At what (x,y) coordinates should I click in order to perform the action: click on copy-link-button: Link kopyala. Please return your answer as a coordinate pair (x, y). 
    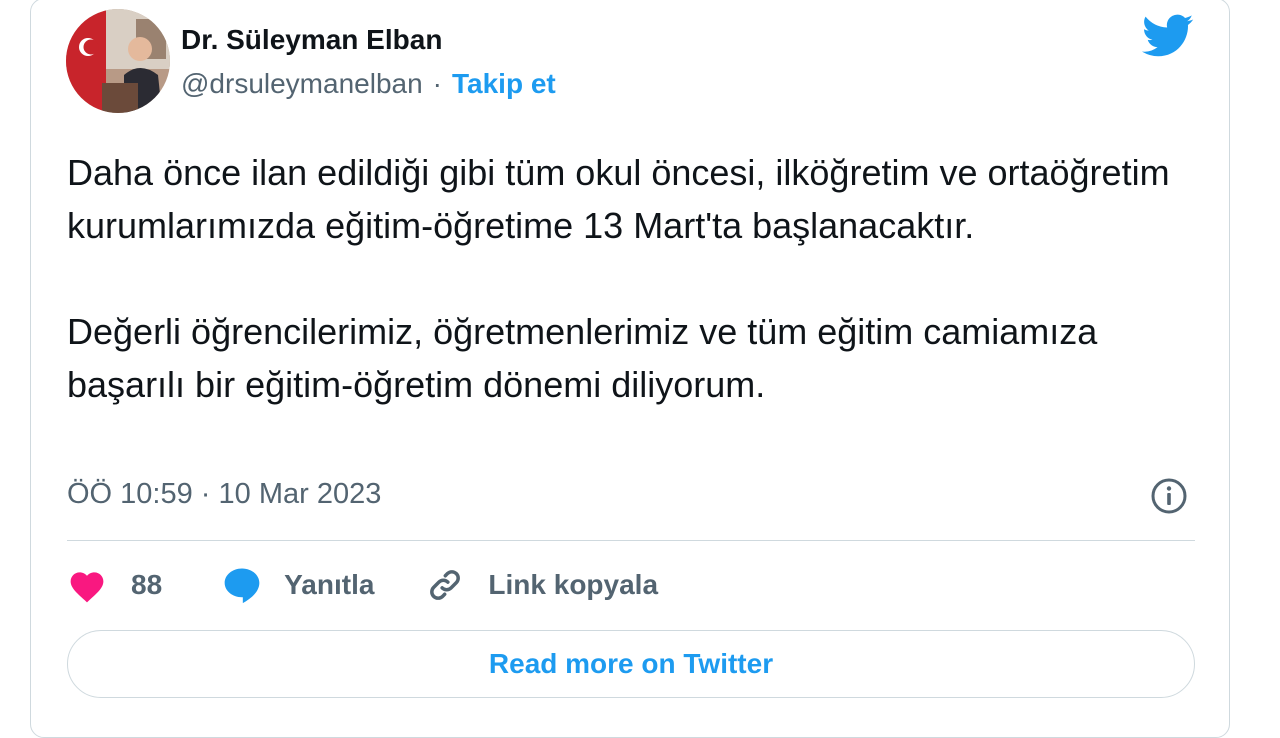
    Looking at the image, I should click on (542, 585).